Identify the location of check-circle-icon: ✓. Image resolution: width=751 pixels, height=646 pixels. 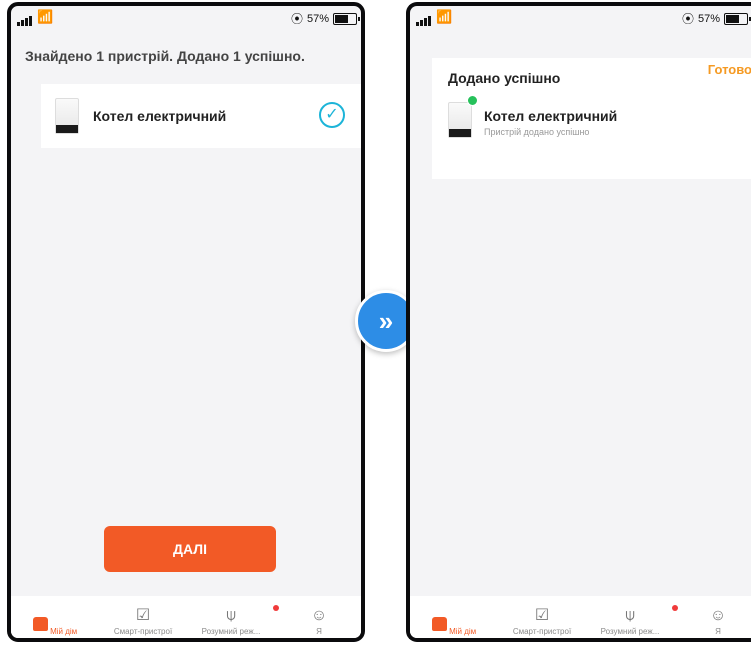
(332, 115).